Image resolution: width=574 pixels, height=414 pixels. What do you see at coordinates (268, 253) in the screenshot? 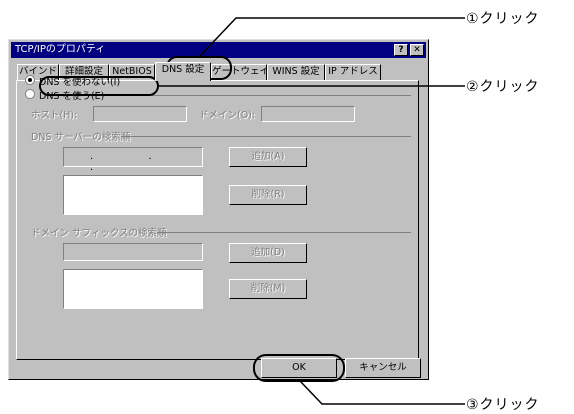
I see `add-suffix-button: 追加(D)` at bounding box center [268, 253].